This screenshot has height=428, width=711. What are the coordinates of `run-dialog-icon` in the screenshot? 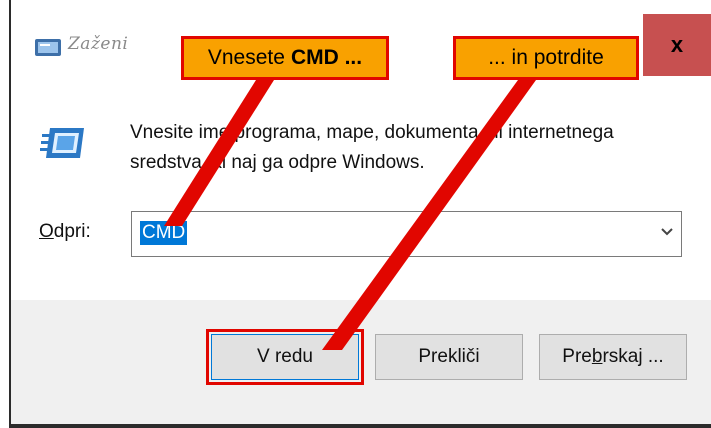 It's located at (64, 146).